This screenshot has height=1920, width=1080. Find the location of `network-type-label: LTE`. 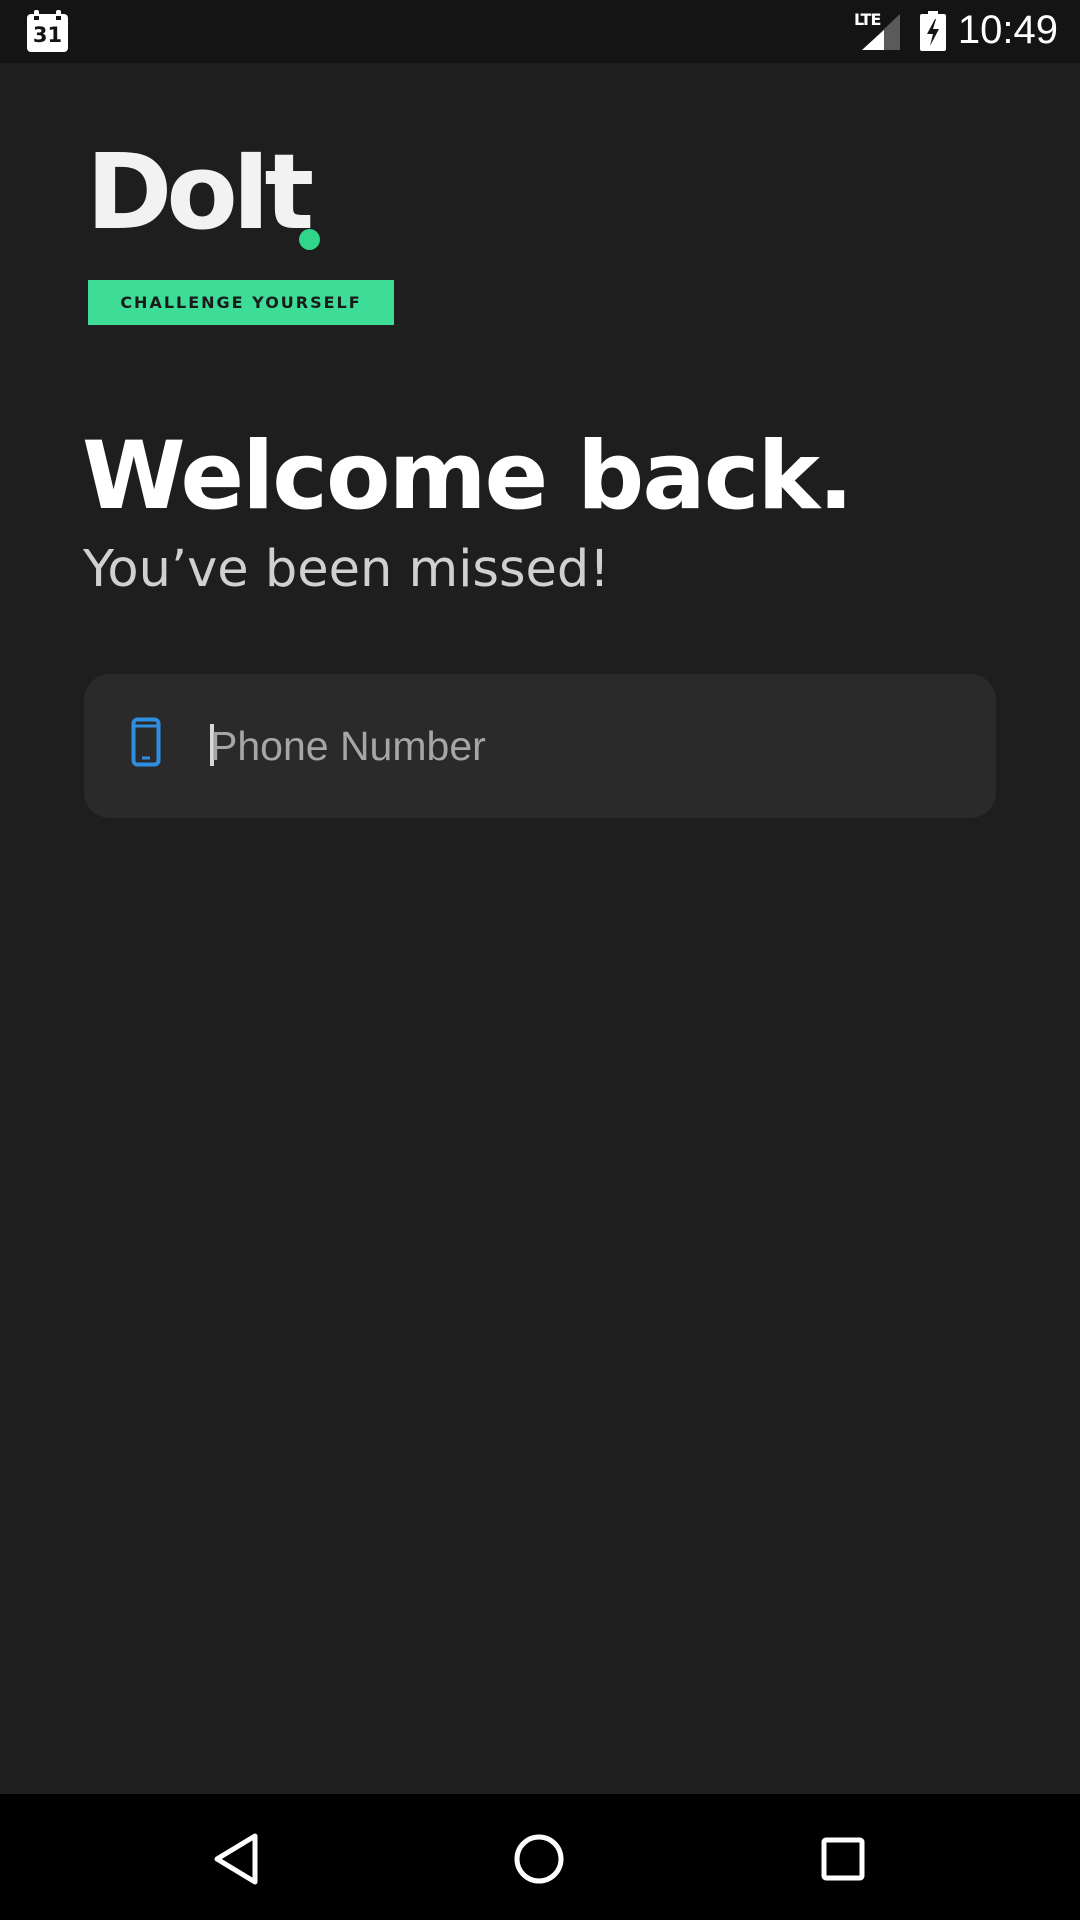

network-type-label: LTE is located at coordinates (867, 19).